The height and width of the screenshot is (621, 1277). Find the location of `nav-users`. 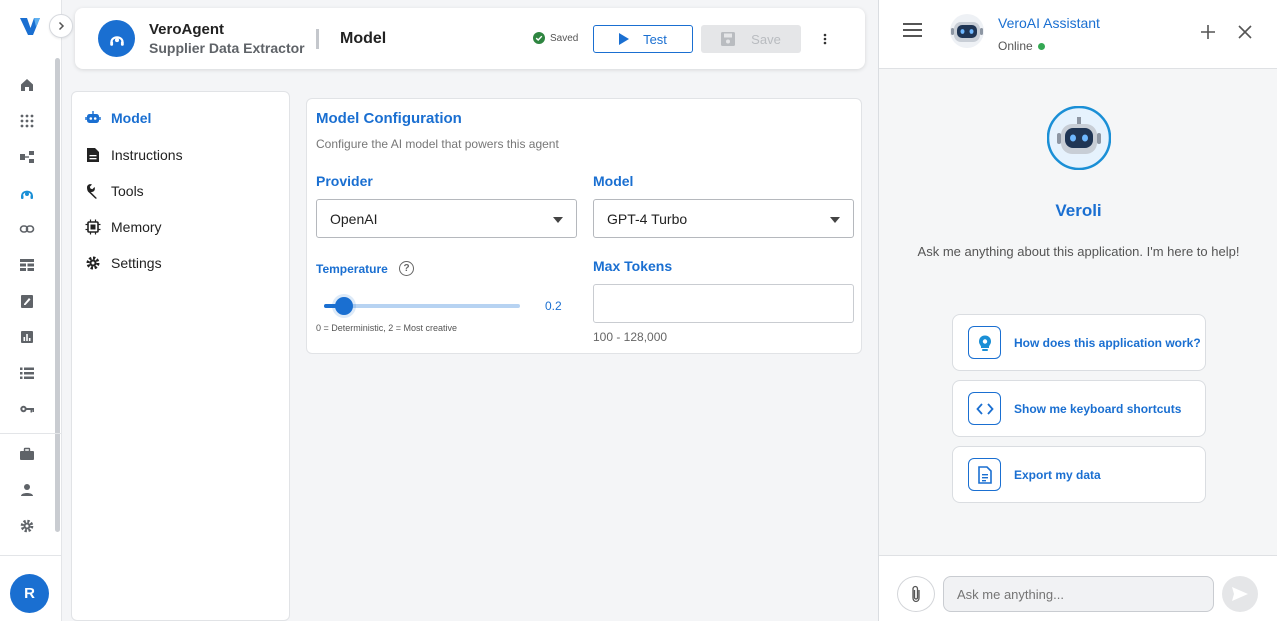

nav-users is located at coordinates (27, 490).